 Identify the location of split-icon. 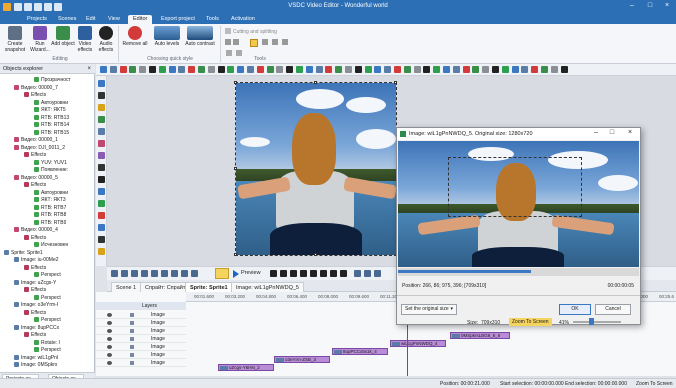
(229, 53).